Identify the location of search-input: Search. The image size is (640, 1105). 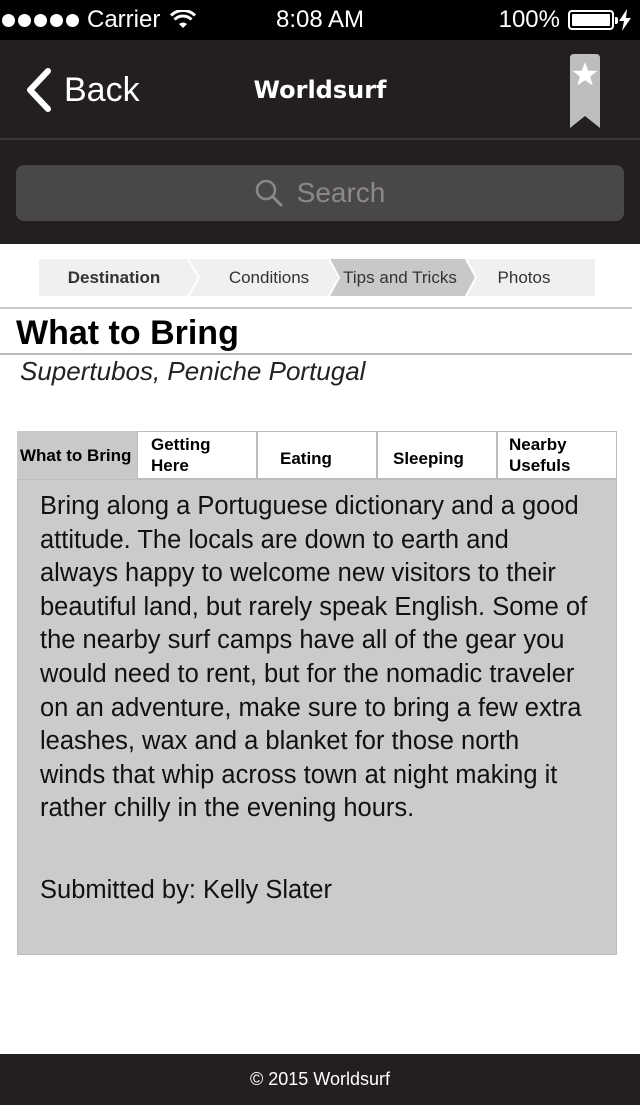
(320, 193).